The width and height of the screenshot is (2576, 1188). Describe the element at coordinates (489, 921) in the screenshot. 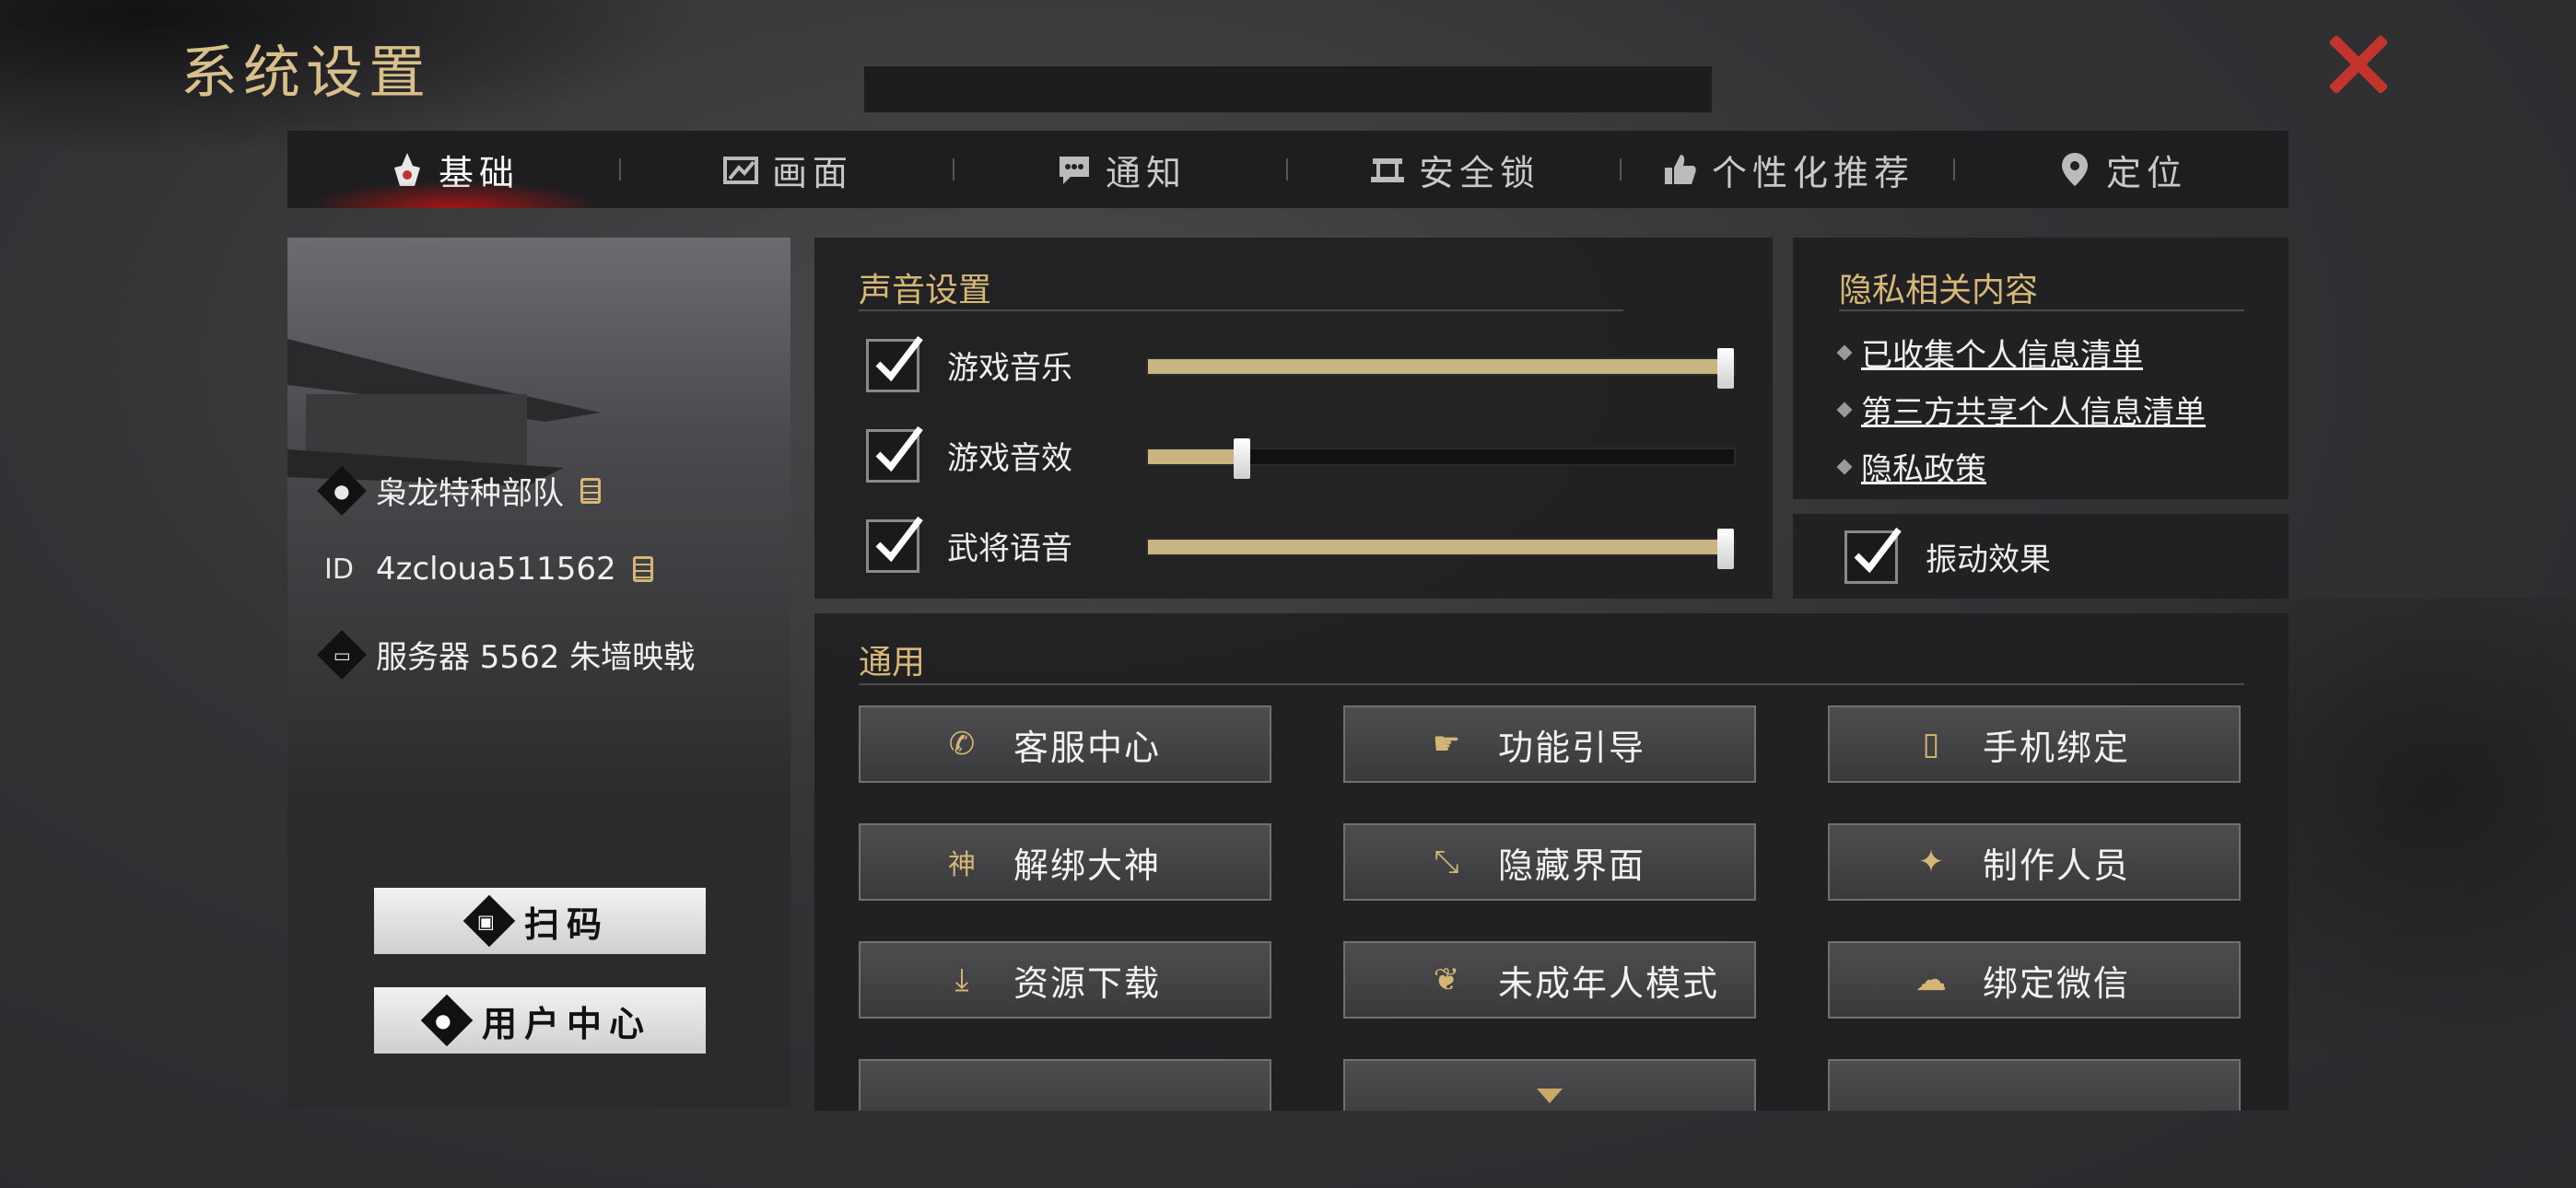

I see `scan-icon: ▣` at that location.